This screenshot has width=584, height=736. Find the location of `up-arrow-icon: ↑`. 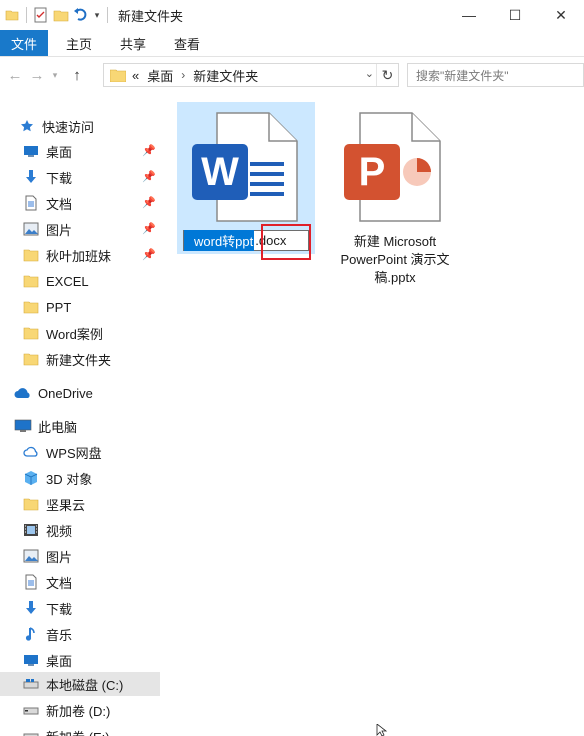

up-arrow-icon: ↑ is located at coordinates (77, 75).